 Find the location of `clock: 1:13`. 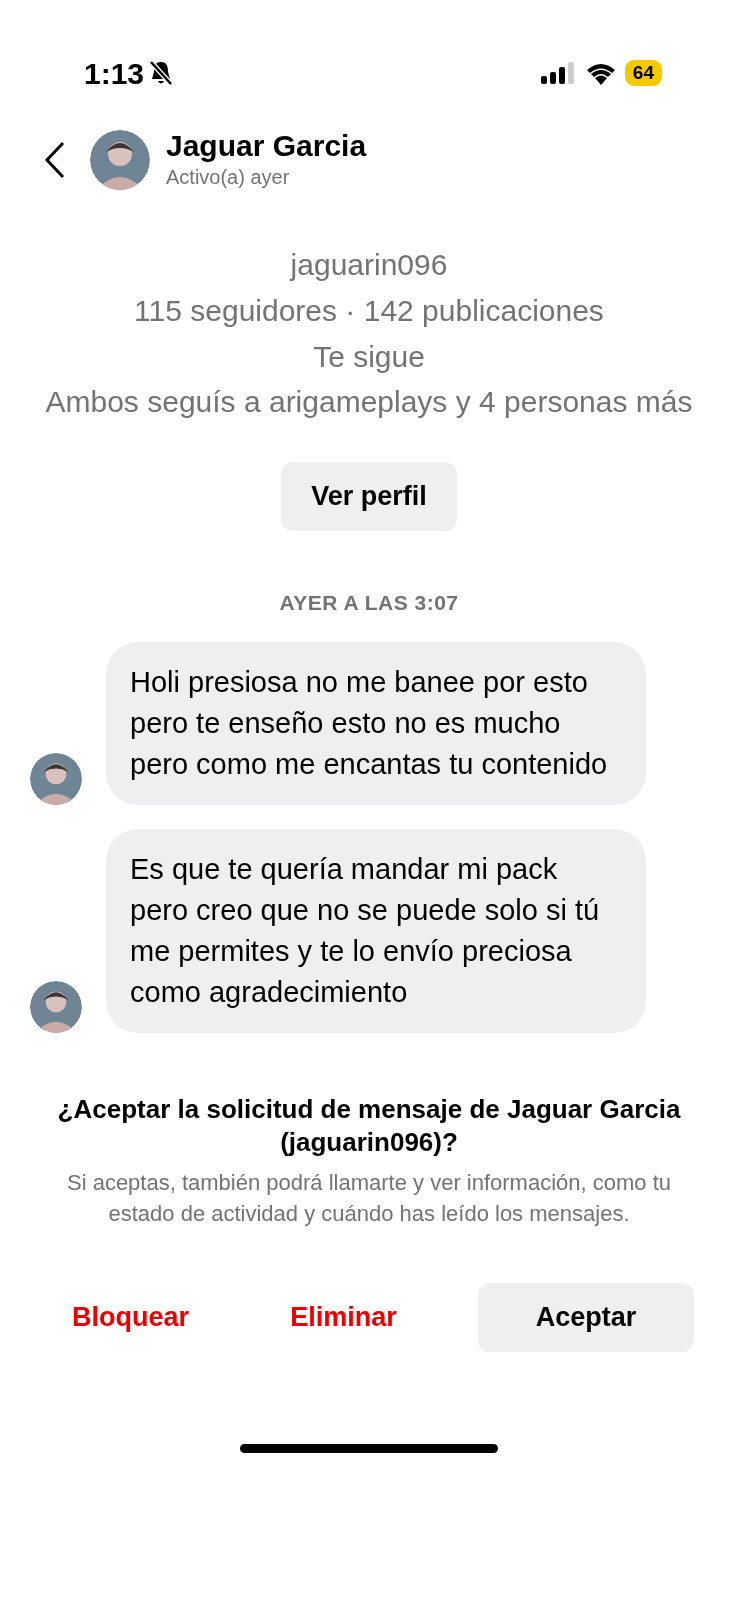

clock: 1:13 is located at coordinates (114, 73).